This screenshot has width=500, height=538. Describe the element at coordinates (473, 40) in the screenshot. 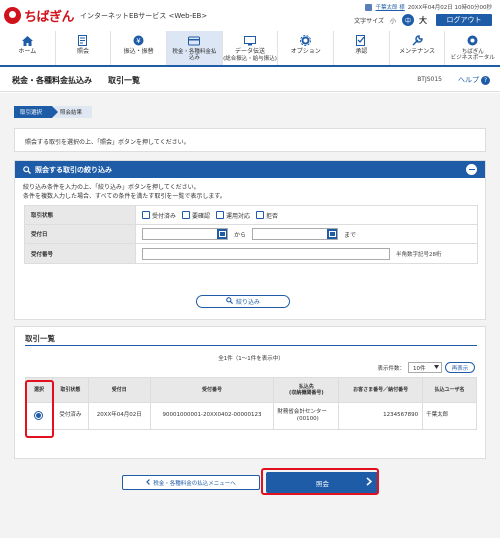

I see `portal-icon` at that location.